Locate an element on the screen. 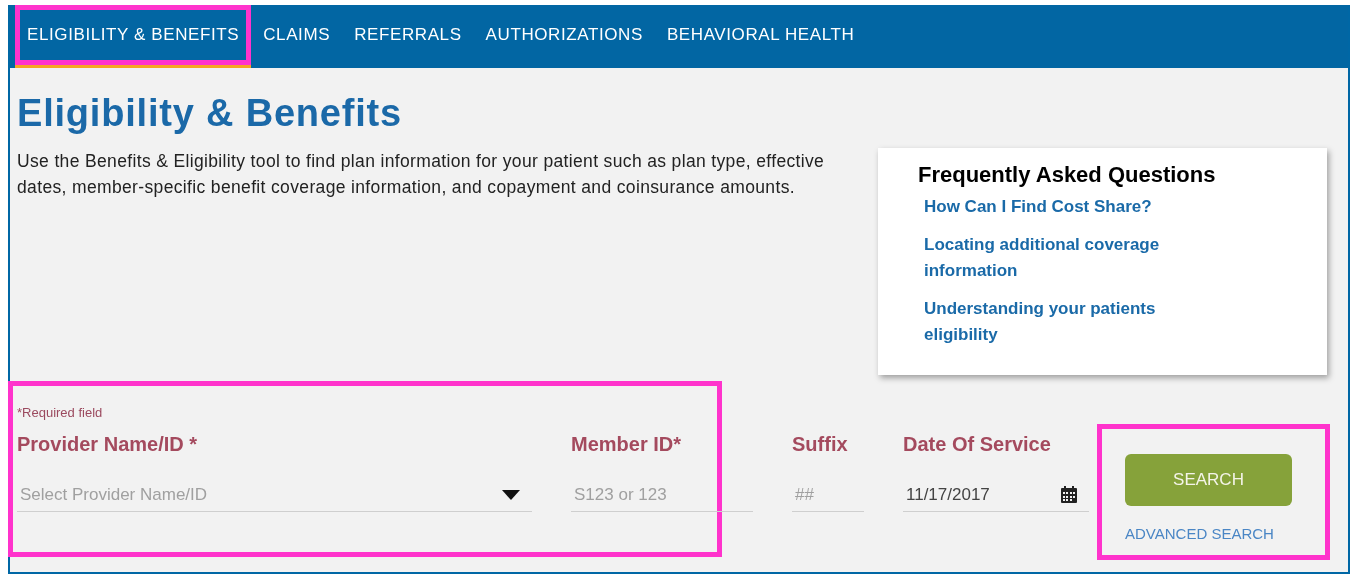 The width and height of the screenshot is (1353, 578). input-field: ## is located at coordinates (828, 495).